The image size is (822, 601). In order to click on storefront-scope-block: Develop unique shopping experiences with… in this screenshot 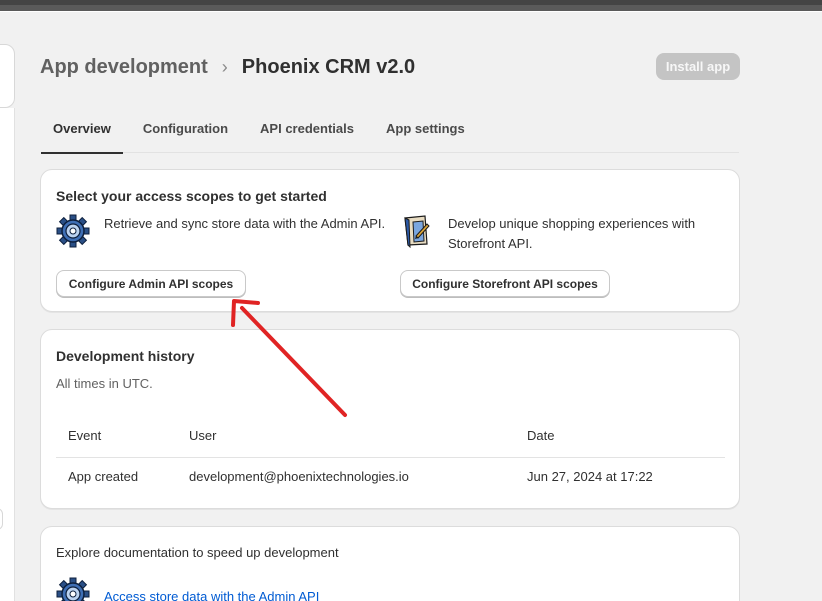, I will do `click(564, 234)`.